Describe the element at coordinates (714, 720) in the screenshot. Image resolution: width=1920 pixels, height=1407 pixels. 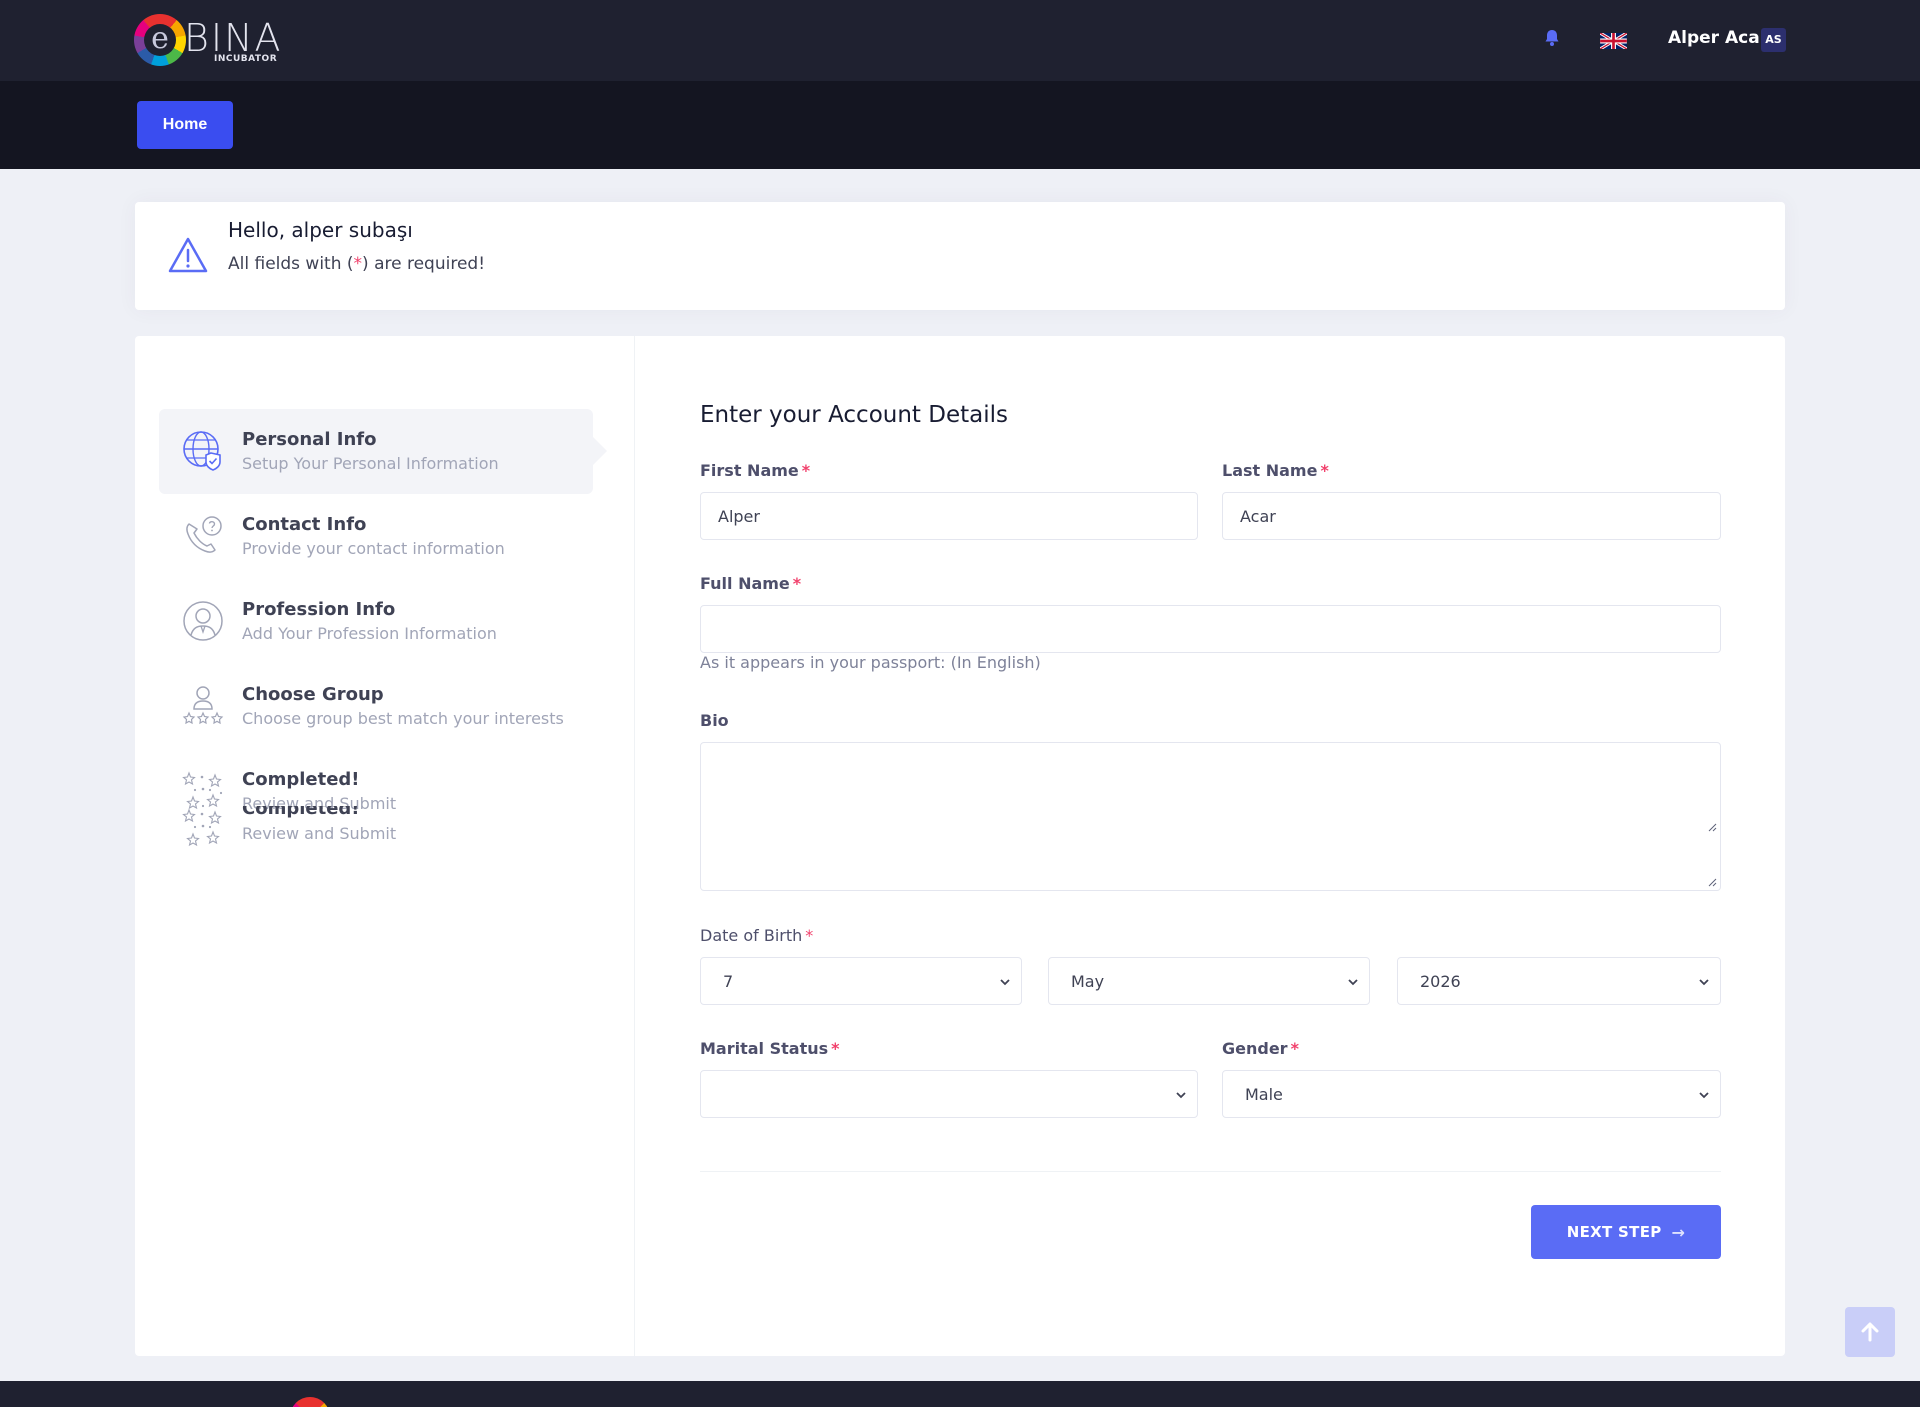
I see `bio-label: Bio` at that location.